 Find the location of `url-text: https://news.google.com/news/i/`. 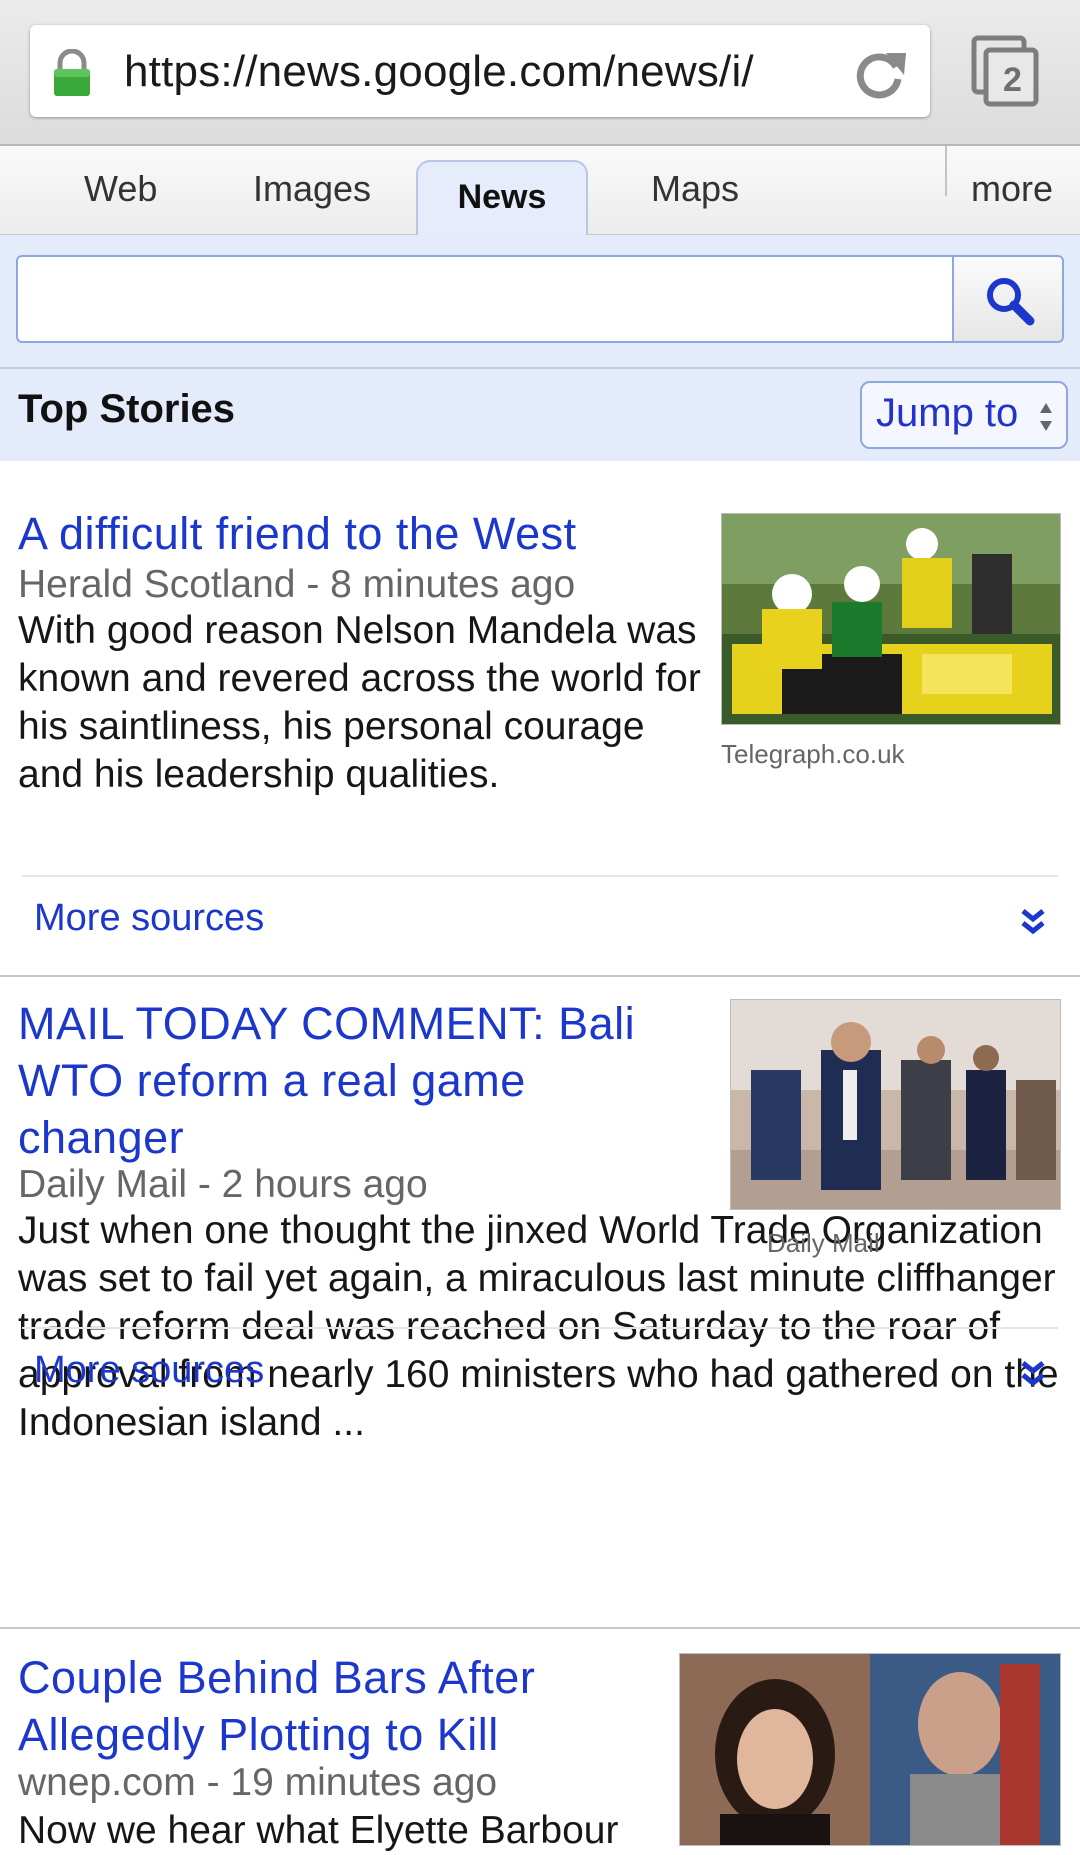

url-text: https://news.google.com/news/i/ is located at coordinates (439, 72).